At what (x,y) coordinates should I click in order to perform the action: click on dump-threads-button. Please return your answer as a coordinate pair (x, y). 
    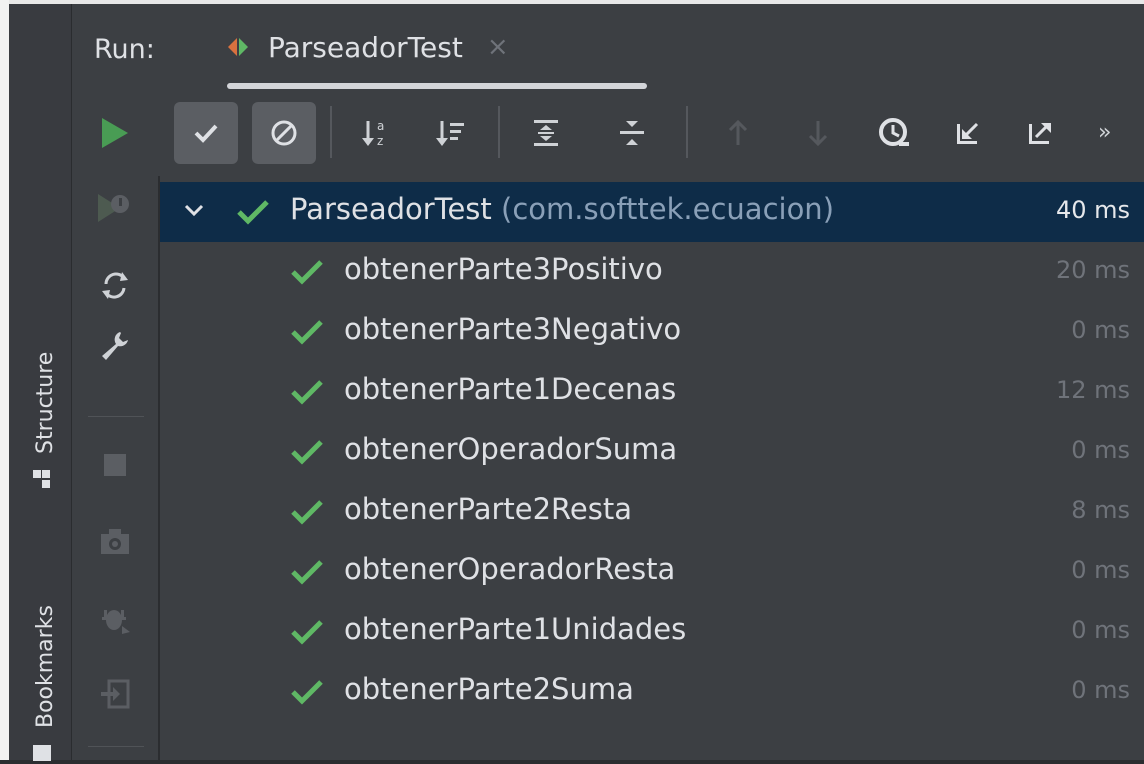
    Looking at the image, I should click on (115, 541).